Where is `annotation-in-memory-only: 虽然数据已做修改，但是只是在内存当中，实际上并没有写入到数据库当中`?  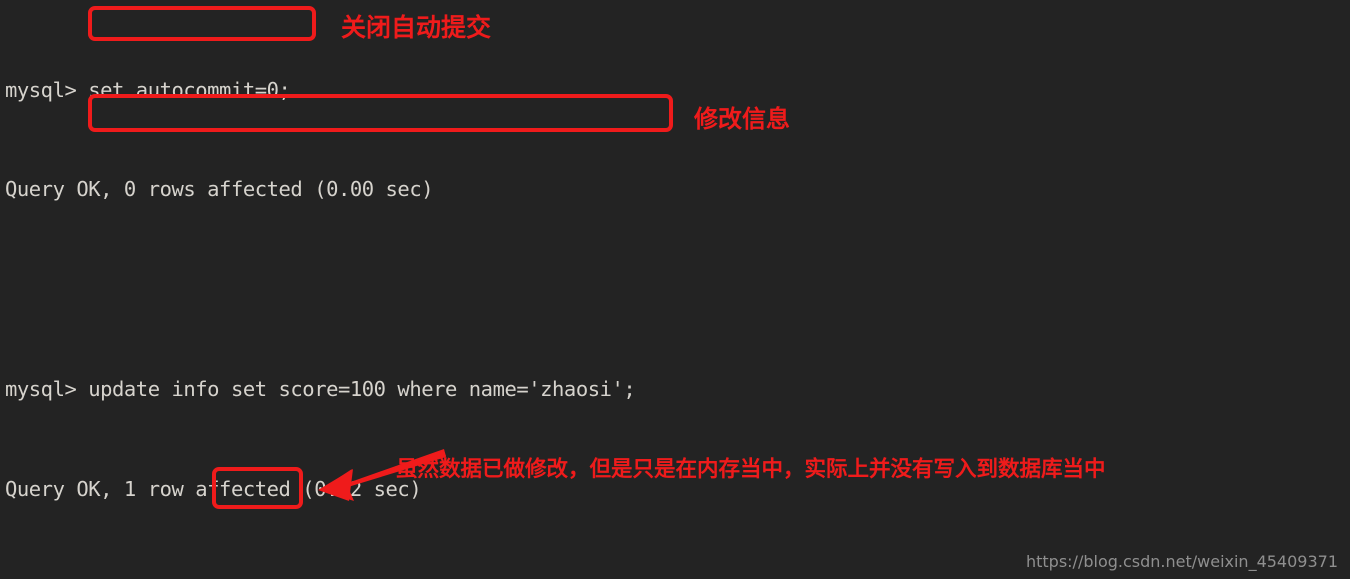 annotation-in-memory-only: 虽然数据已做修改，但是只是在内存当中，实际上并没有写入到数据库当中 is located at coordinates (751, 469).